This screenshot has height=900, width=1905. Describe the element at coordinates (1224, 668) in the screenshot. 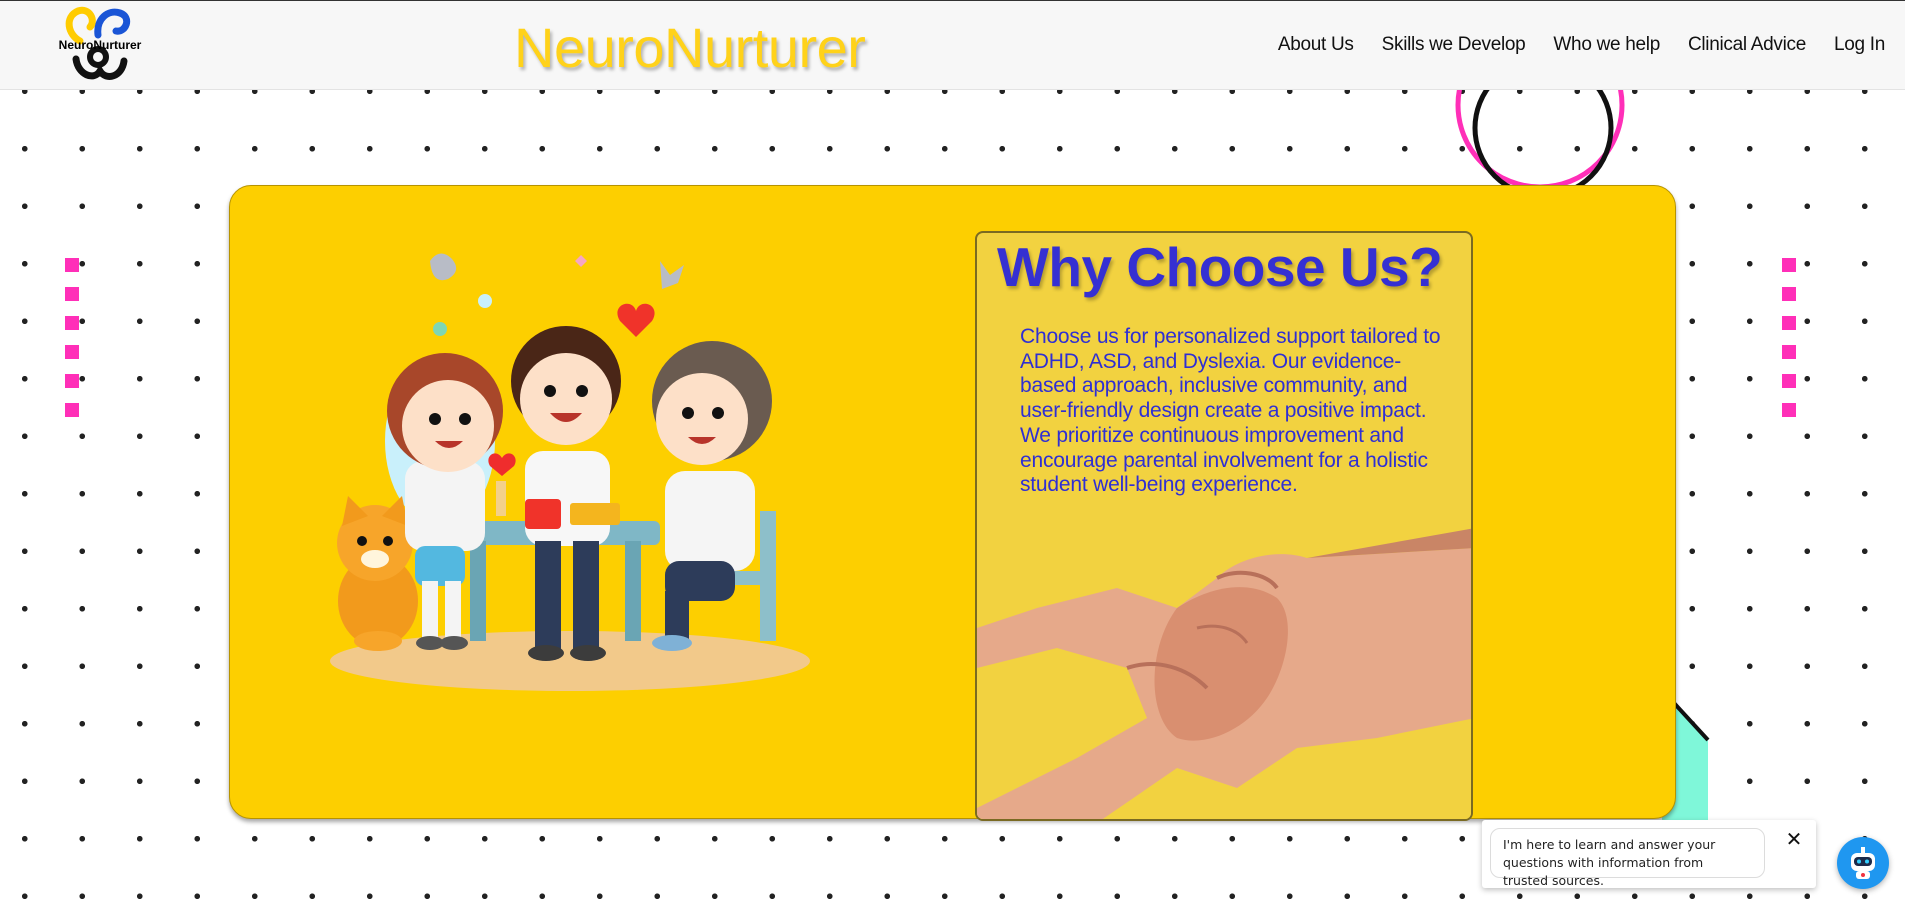

I see `holding-hands-photo` at that location.